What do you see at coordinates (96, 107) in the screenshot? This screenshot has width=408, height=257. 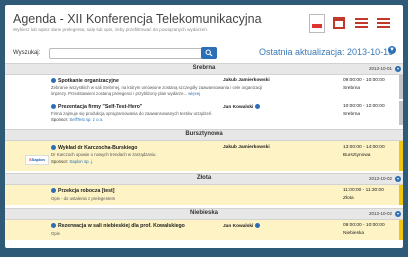 I see `event-title: Prezentacja firmy "Self-Test-Hero"` at bounding box center [96, 107].